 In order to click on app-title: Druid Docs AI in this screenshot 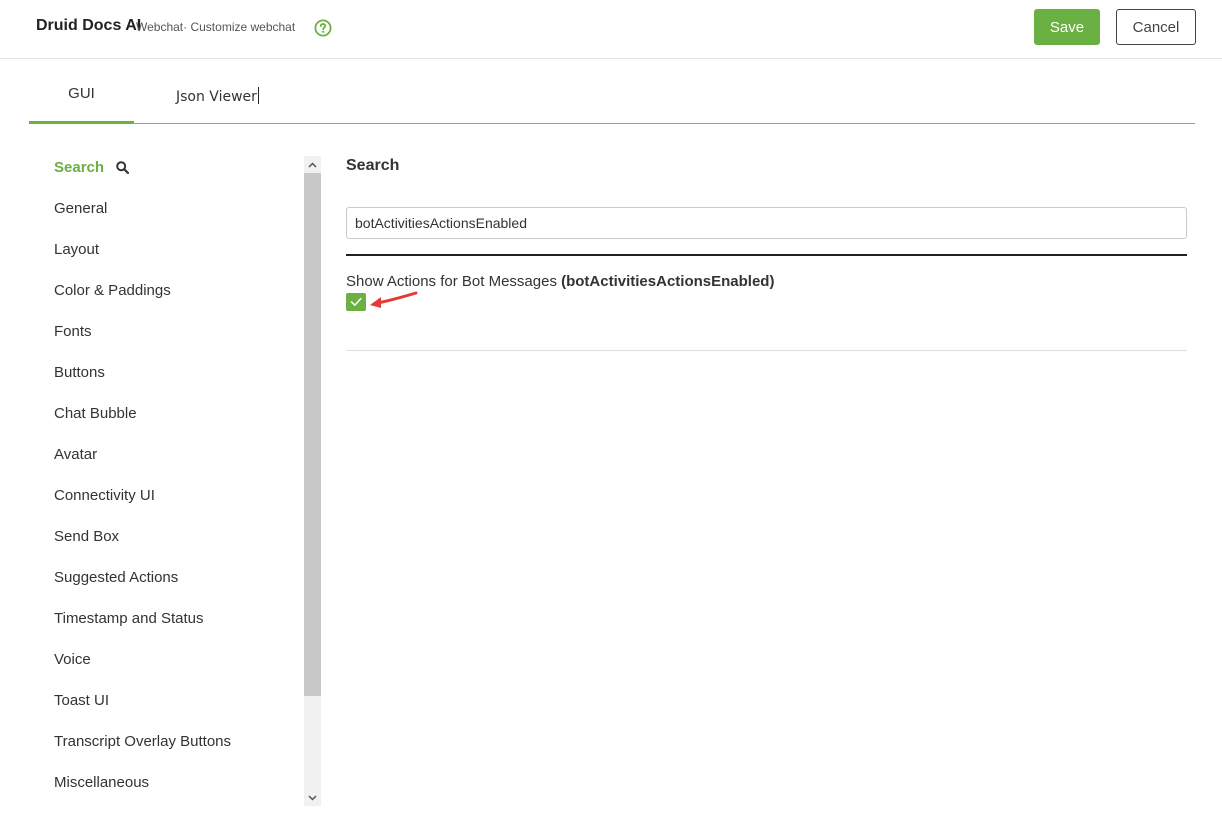, I will do `click(89, 25)`.